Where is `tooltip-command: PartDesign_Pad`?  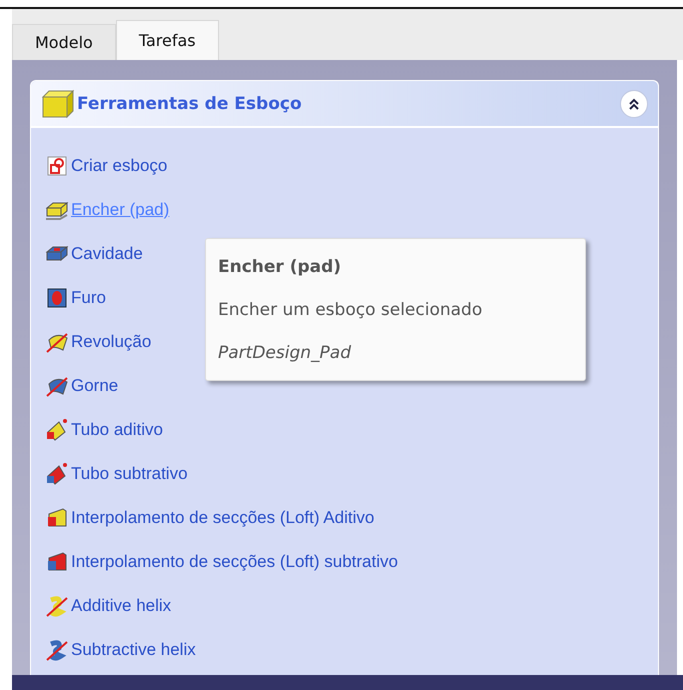 tooltip-command: PartDesign_Pad is located at coordinates (285, 353).